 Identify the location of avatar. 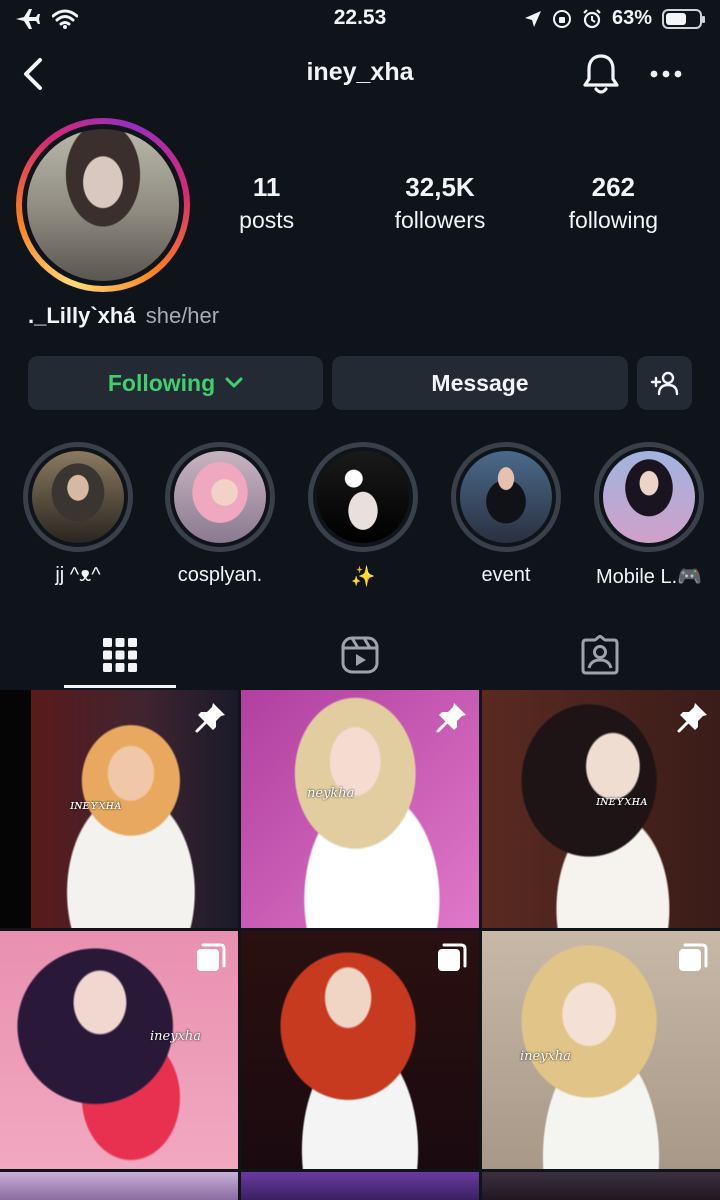
(103, 205).